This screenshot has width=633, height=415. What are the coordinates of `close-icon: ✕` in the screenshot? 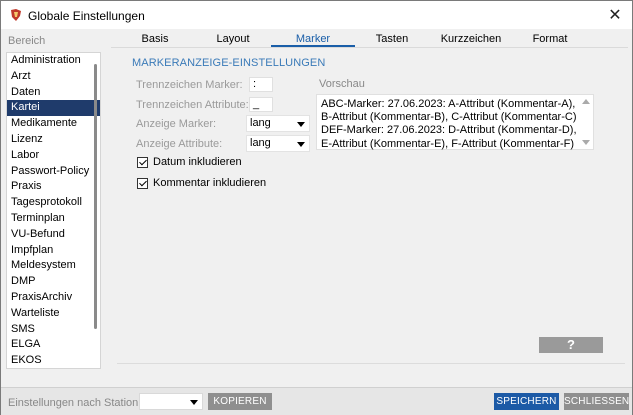 It's located at (615, 15).